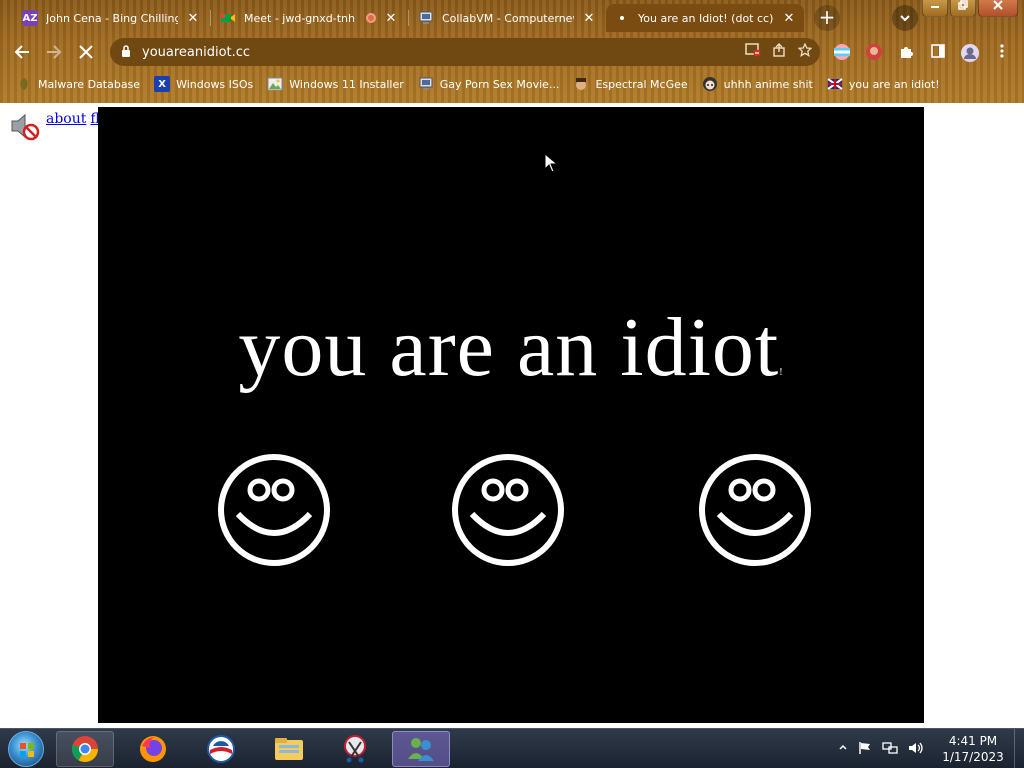  Describe the element at coordinates (970, 53) in the screenshot. I see `profile-avatar` at that location.